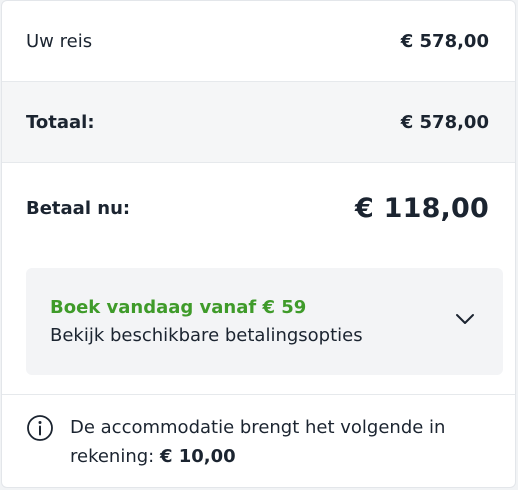 This screenshot has width=518, height=490. What do you see at coordinates (178, 307) in the screenshot?
I see `payment-offer-title: Boek vandaag vanaf € 59` at bounding box center [178, 307].